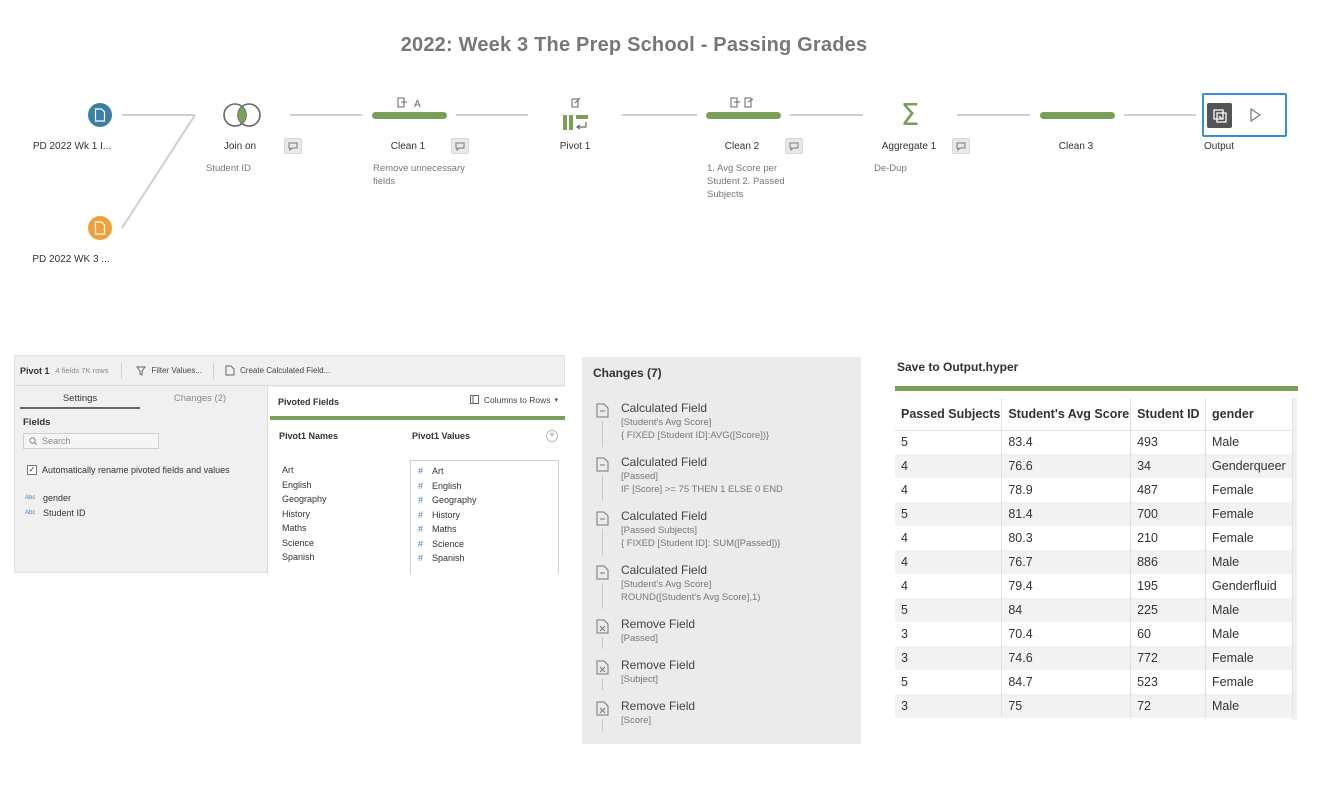 The height and width of the screenshot is (808, 1324). Describe the element at coordinates (1168, 538) in the screenshot. I see `table-cell: 210` at that location.